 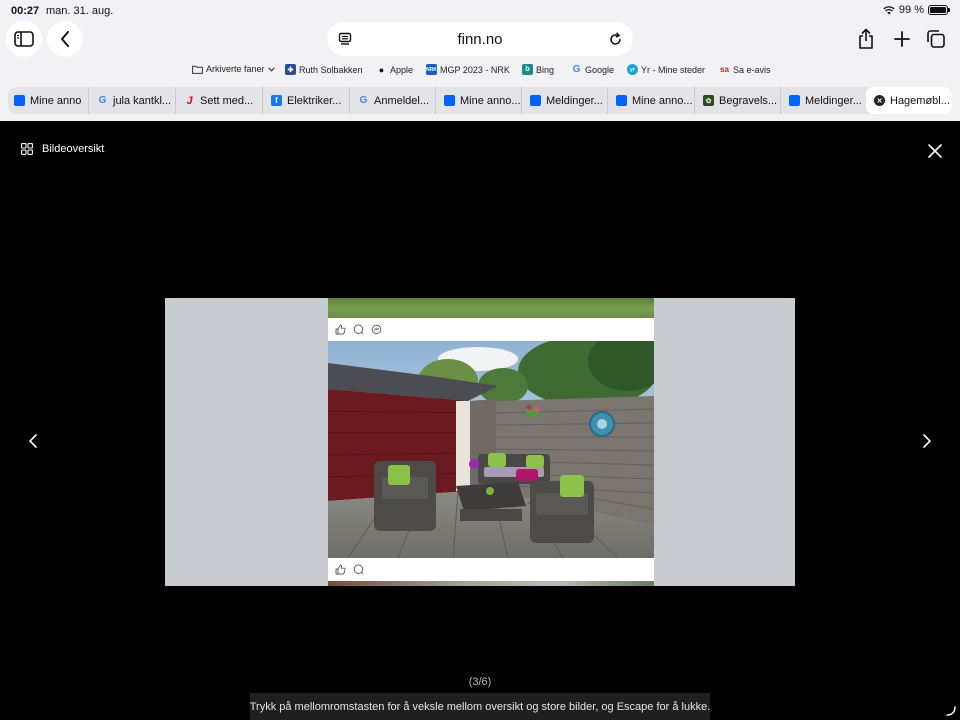 I want to click on favorite-nrk: NRK MGP 2023 - NRK, so click(x=468, y=69).